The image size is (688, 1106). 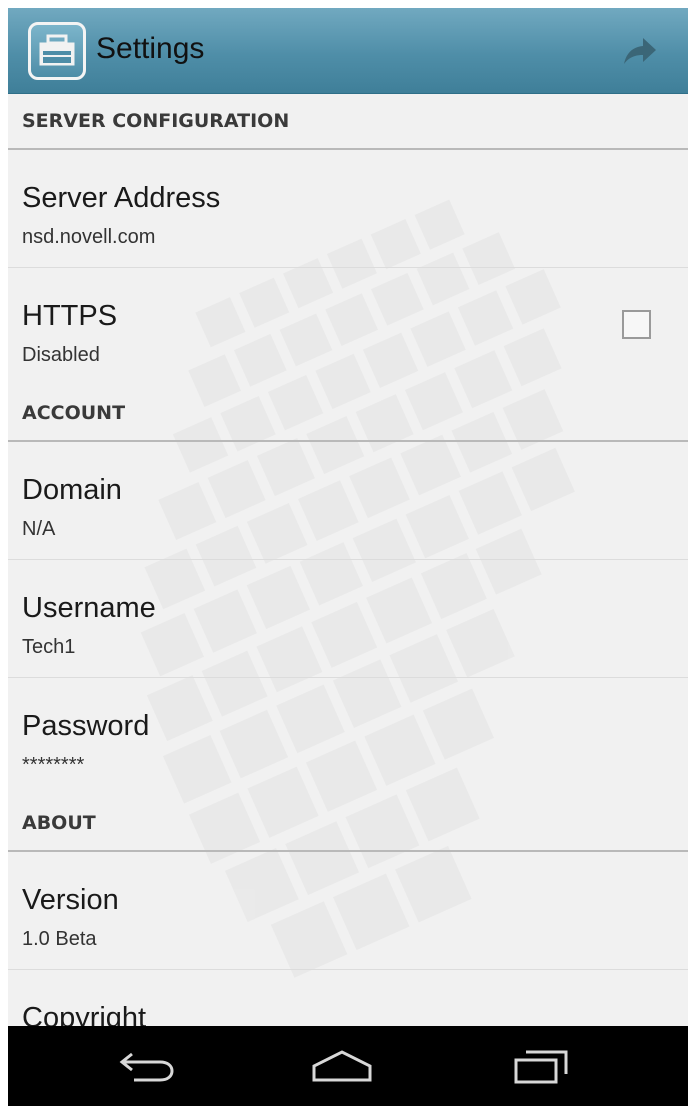 I want to click on home-button, so click(x=342, y=1066).